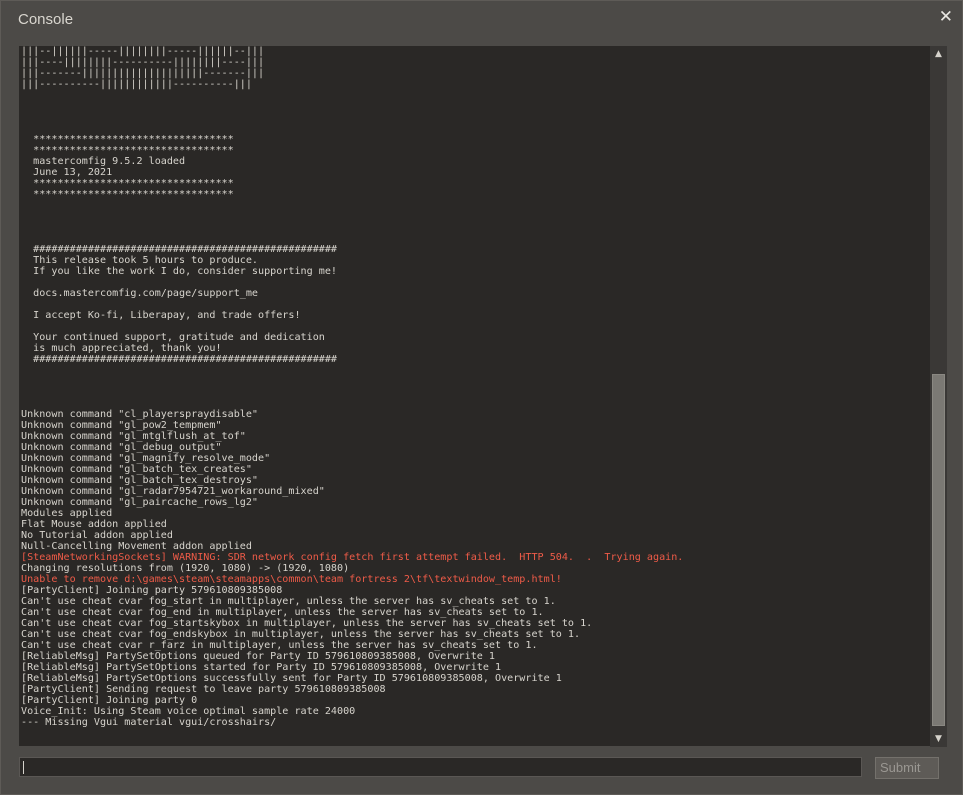 This screenshot has height=795, width=963. Describe the element at coordinates (907, 768) in the screenshot. I see `submit-button: Submit` at that location.